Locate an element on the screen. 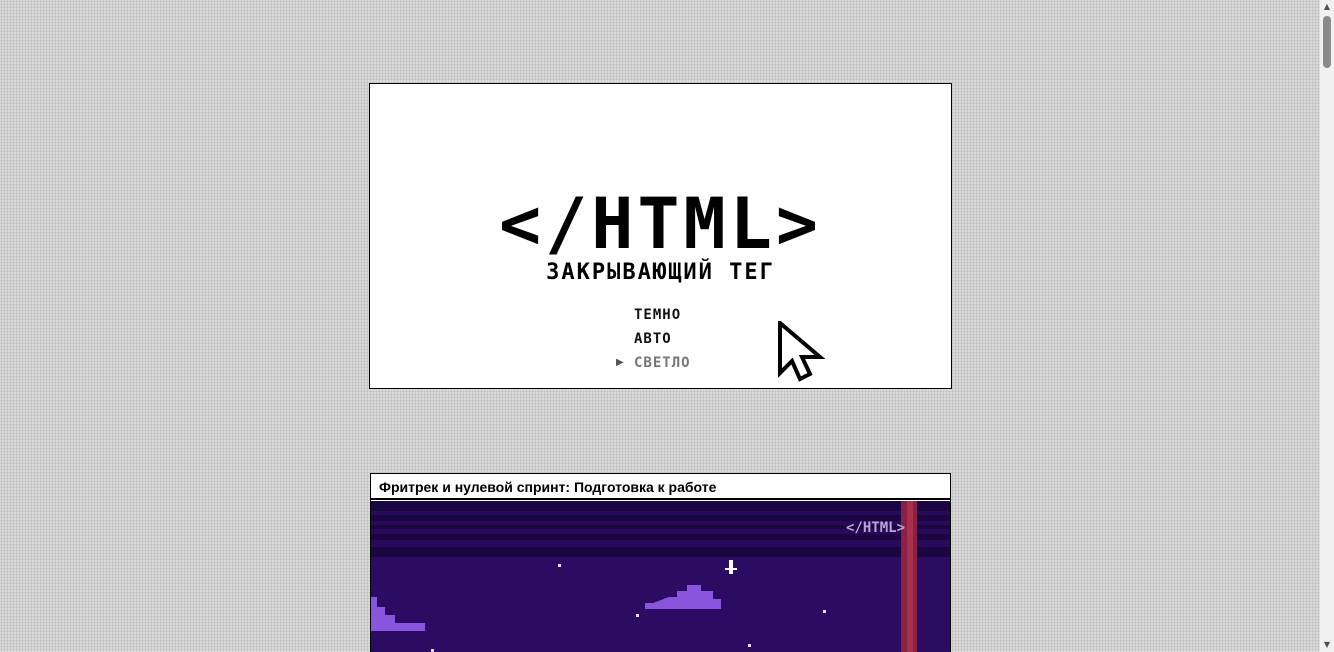 This screenshot has height=652, width=1334. site-subtitle: ЗАКРЫВАЮЩИЙ ТЕГ is located at coordinates (660, 272).